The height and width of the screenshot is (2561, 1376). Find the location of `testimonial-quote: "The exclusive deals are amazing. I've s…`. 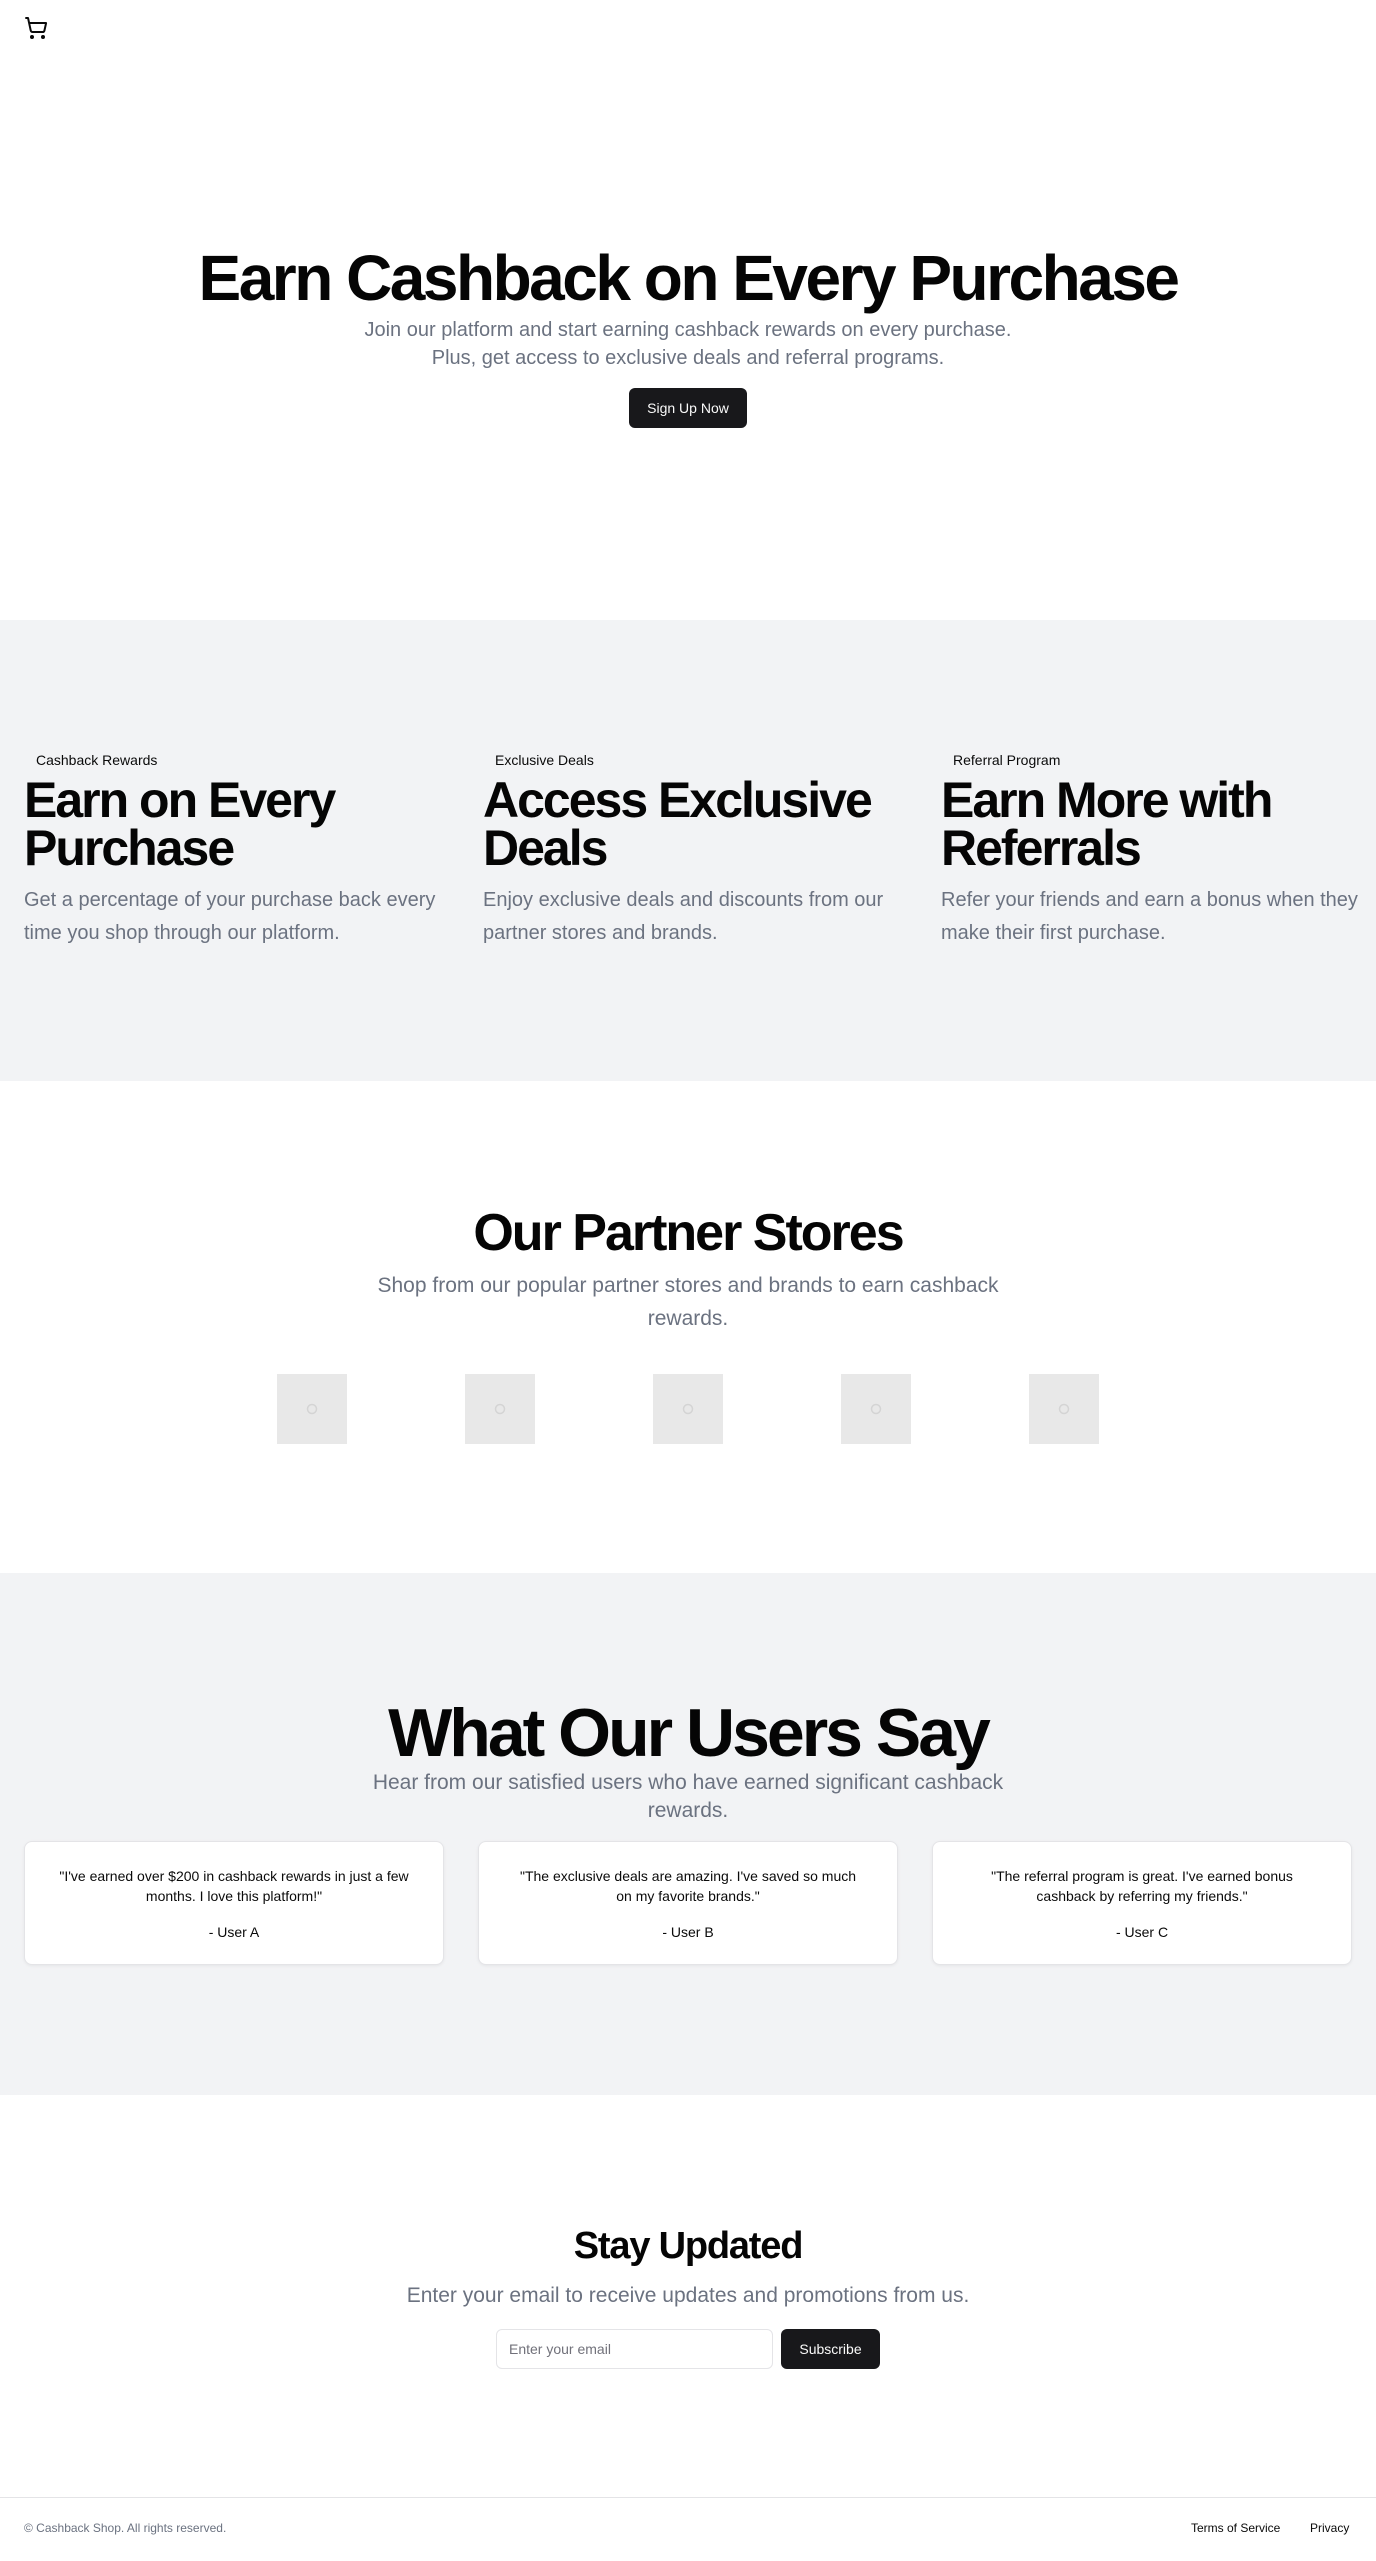

testimonial-quote: "The exclusive deals are amazing. I've s… is located at coordinates (688, 1886).